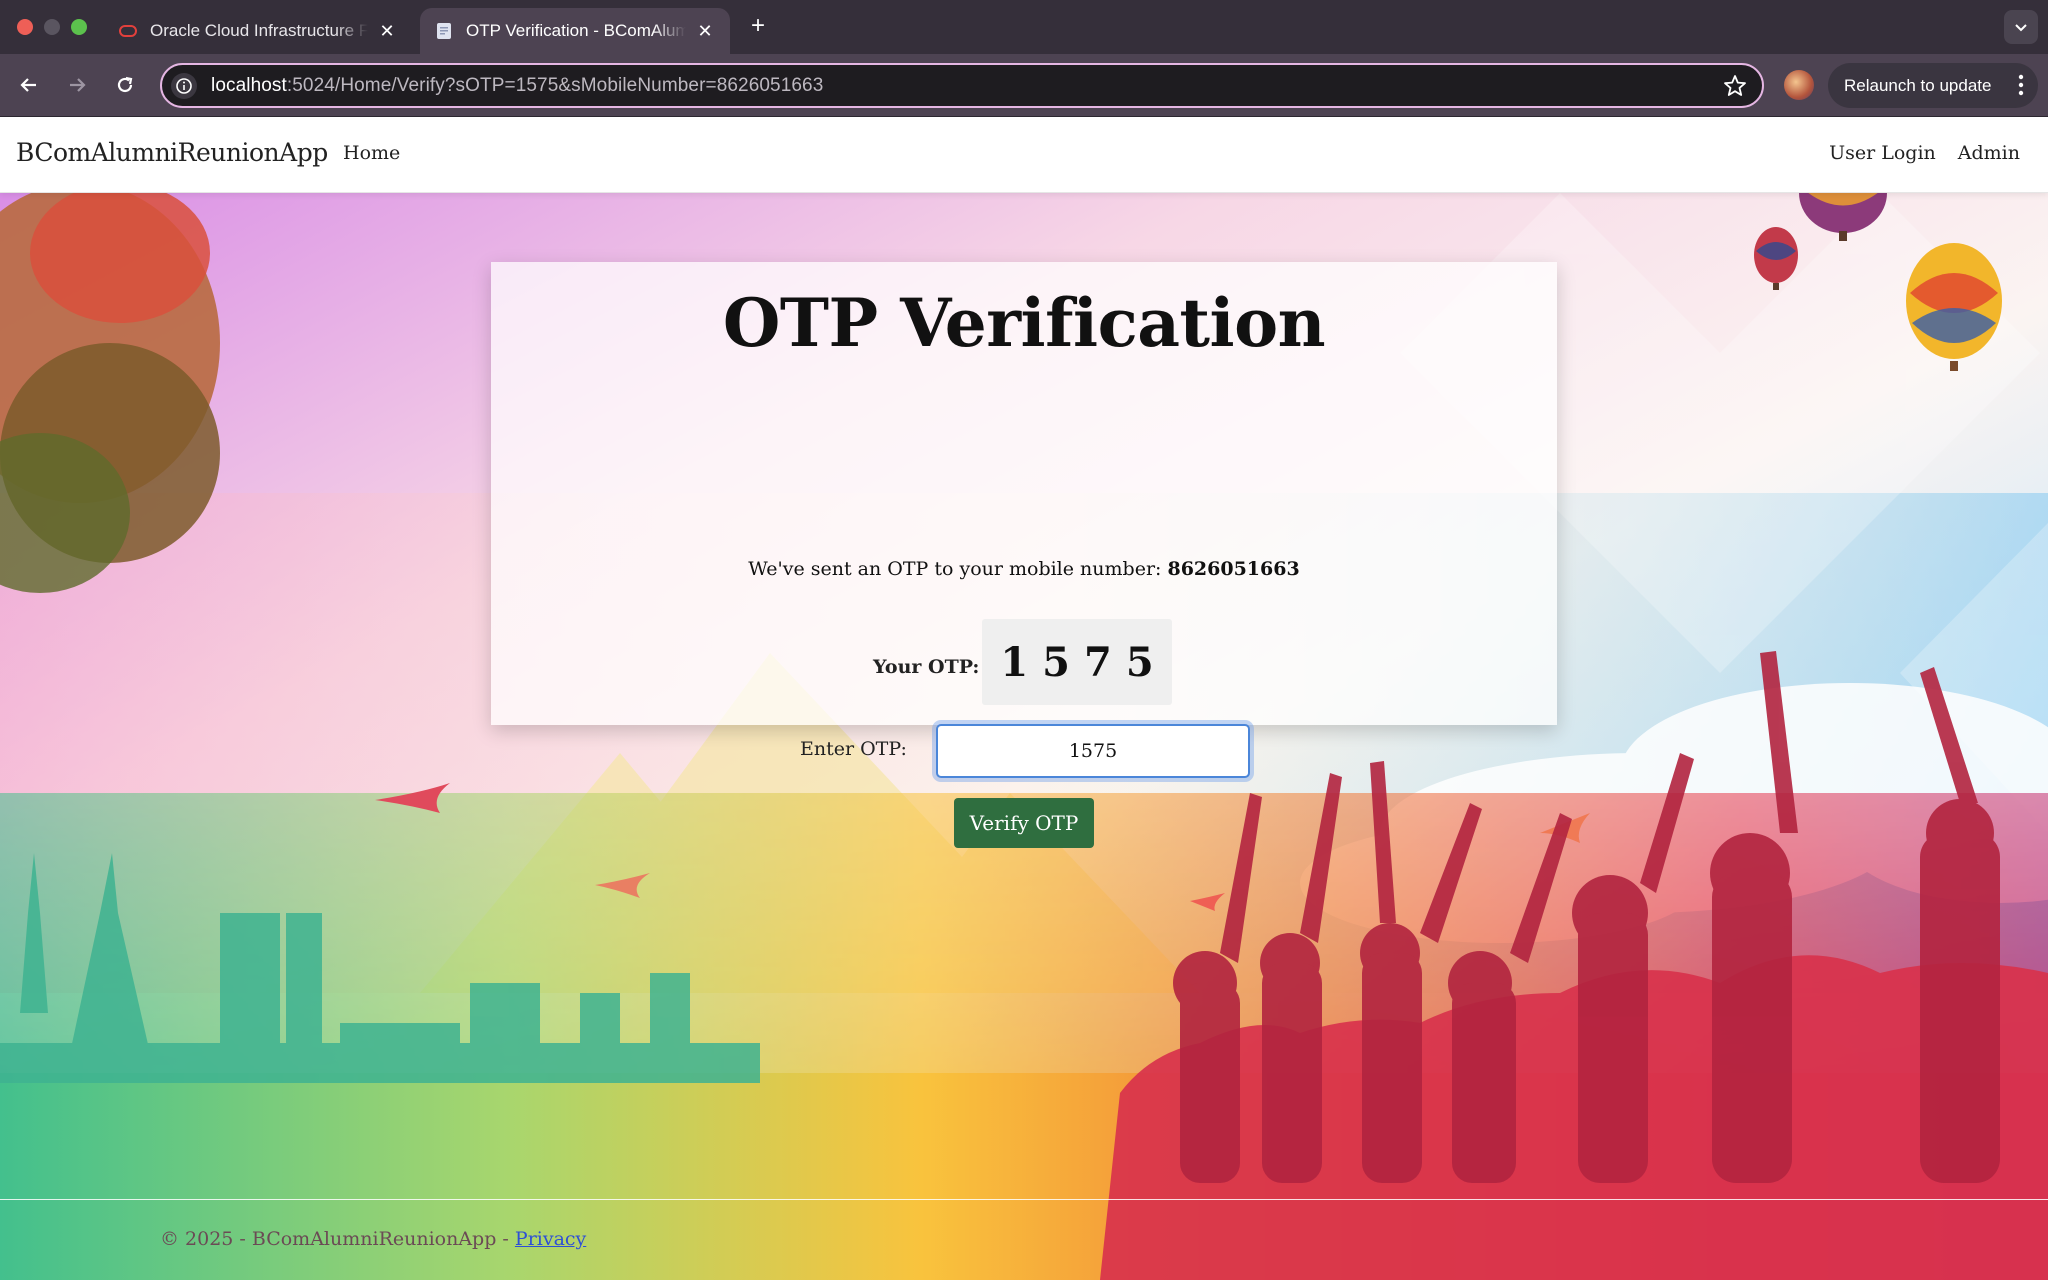  I want to click on reload-icon, so click(125, 84).